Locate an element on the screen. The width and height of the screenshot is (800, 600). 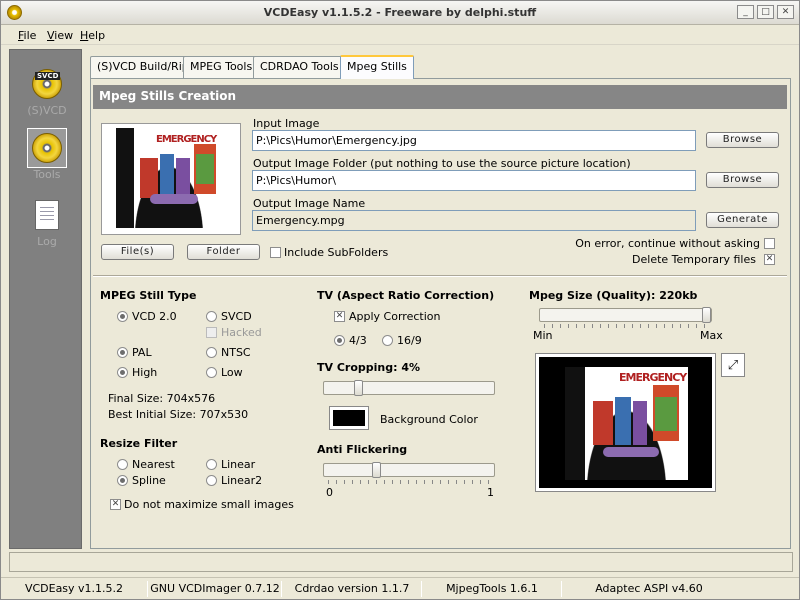
mpeg-size-ticks is located at coordinates (625, 326).